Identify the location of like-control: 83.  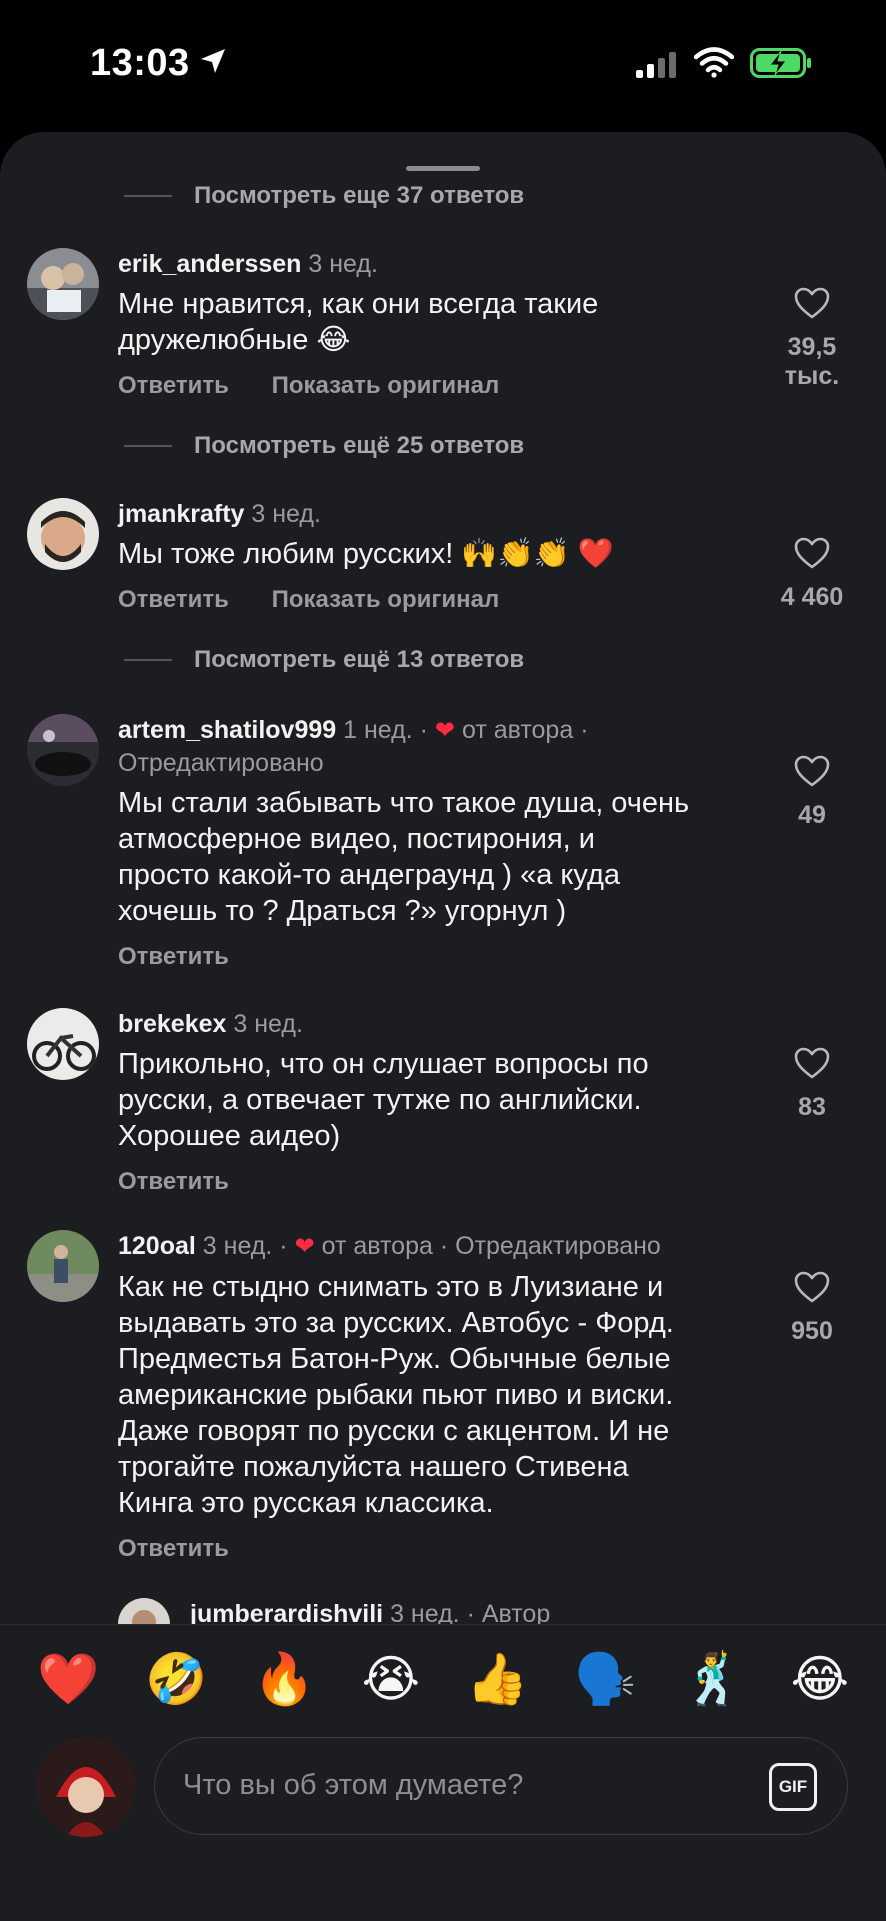
(812, 1084).